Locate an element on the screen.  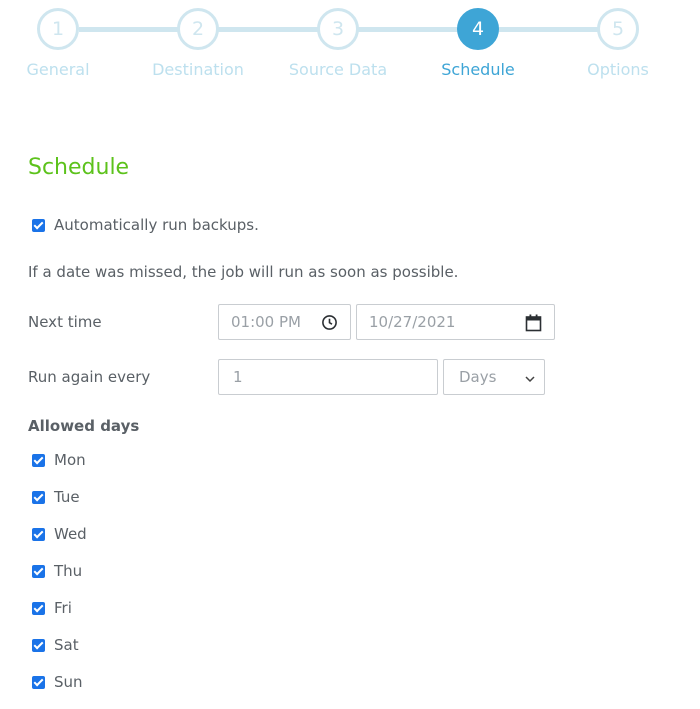
step-number: 1 is located at coordinates (58, 29).